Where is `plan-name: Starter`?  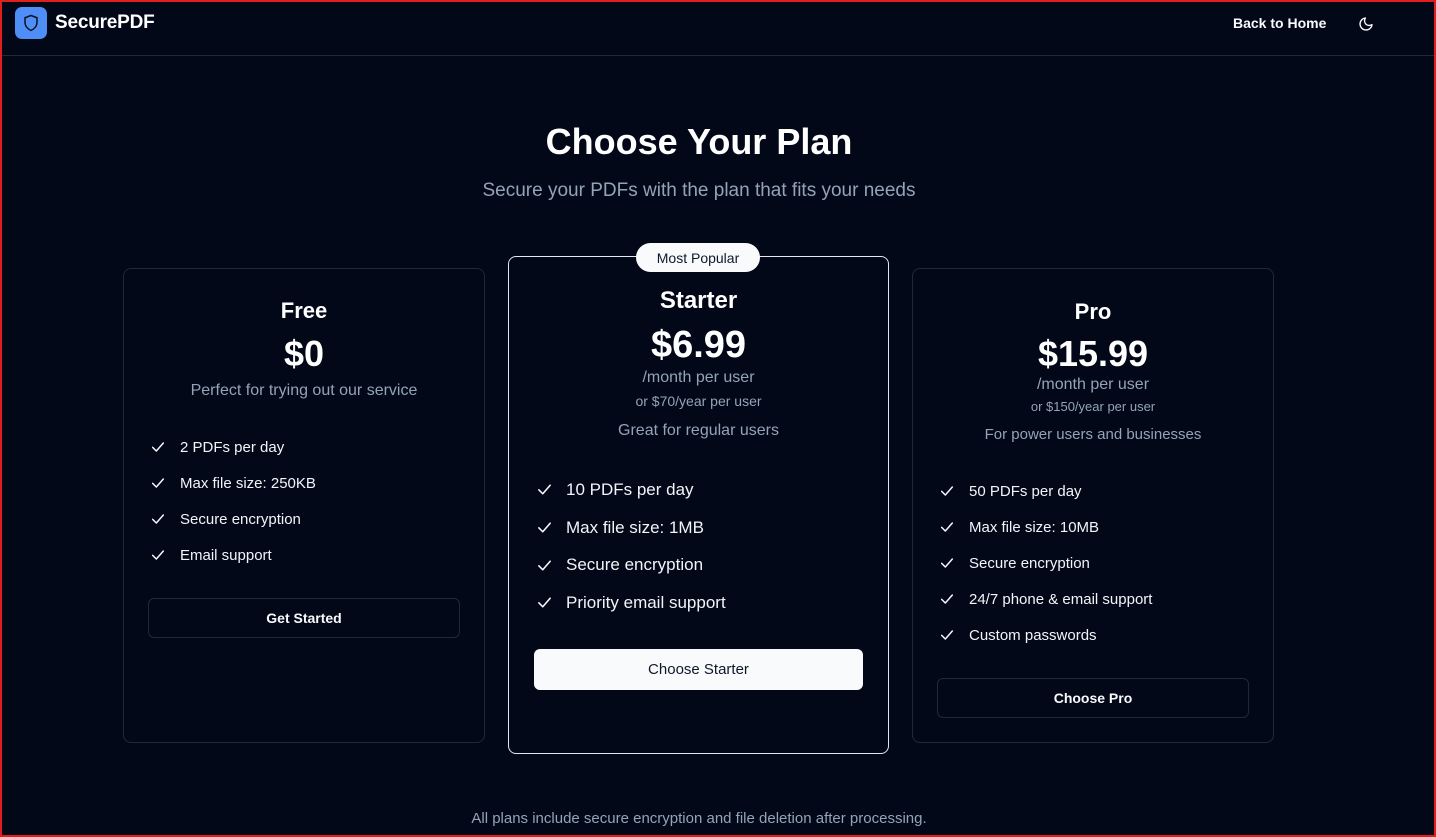
plan-name: Starter is located at coordinates (698, 300).